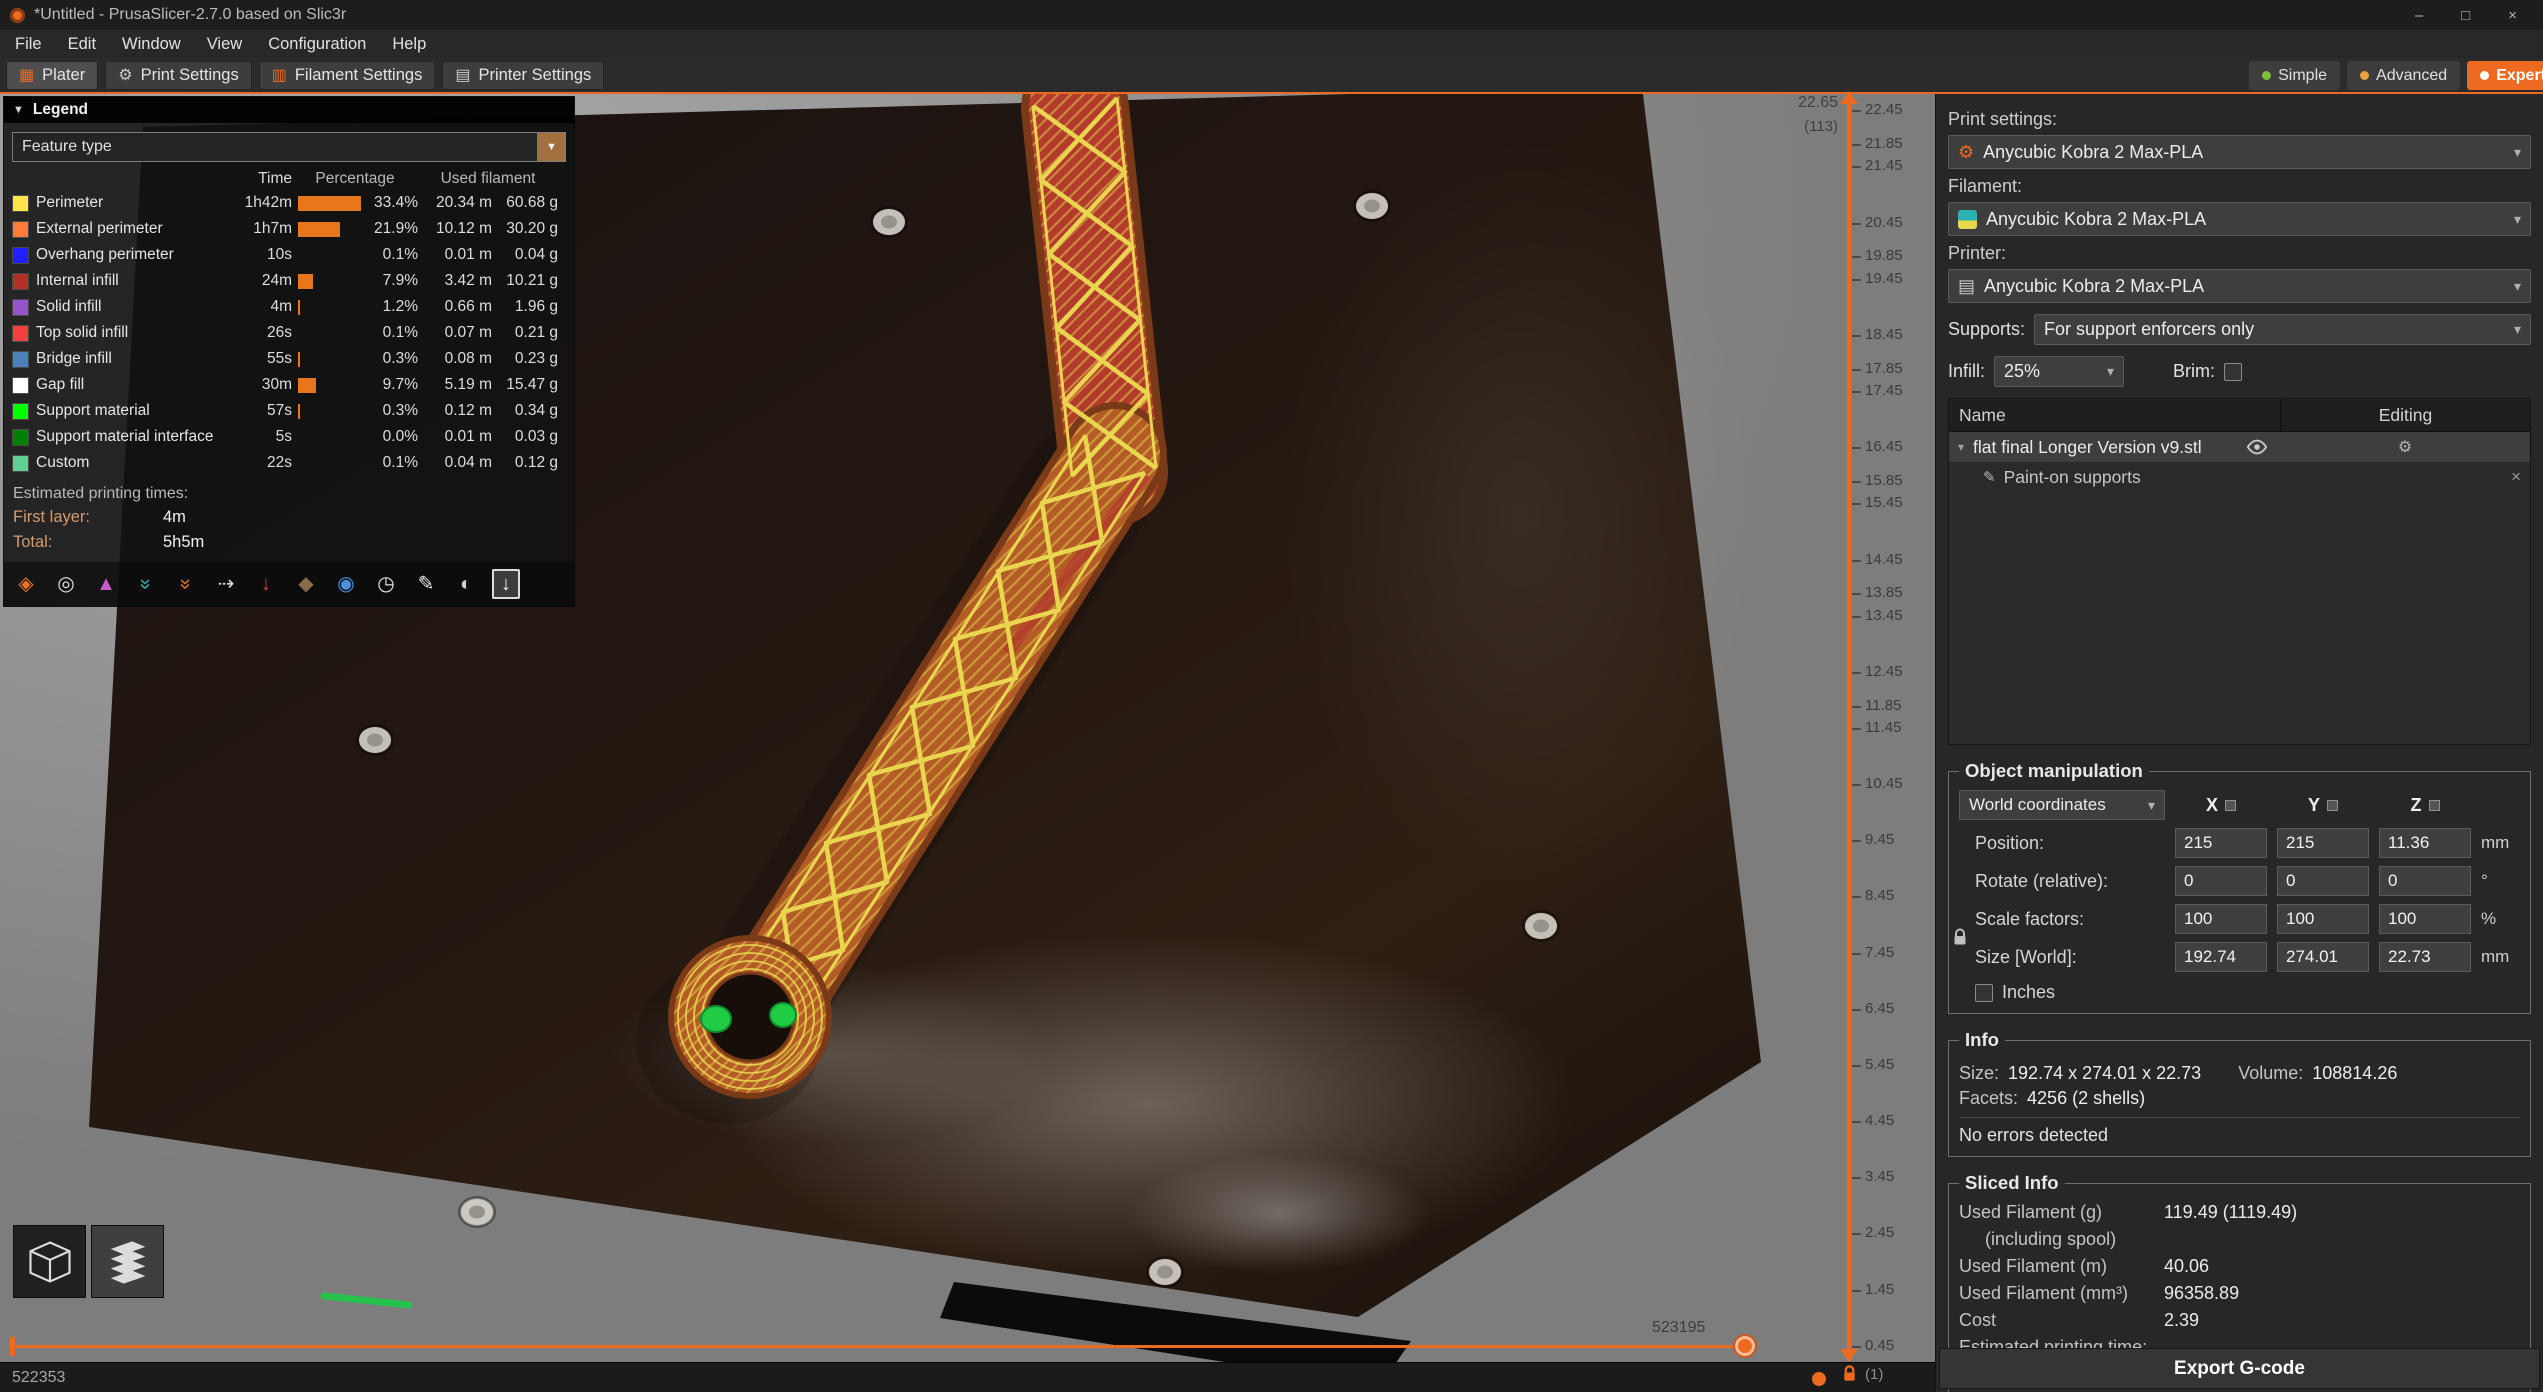  Describe the element at coordinates (2239, 447) in the screenshot. I see `object-row: ▾ flat final Longer Version v9.stl ⚙` at that location.